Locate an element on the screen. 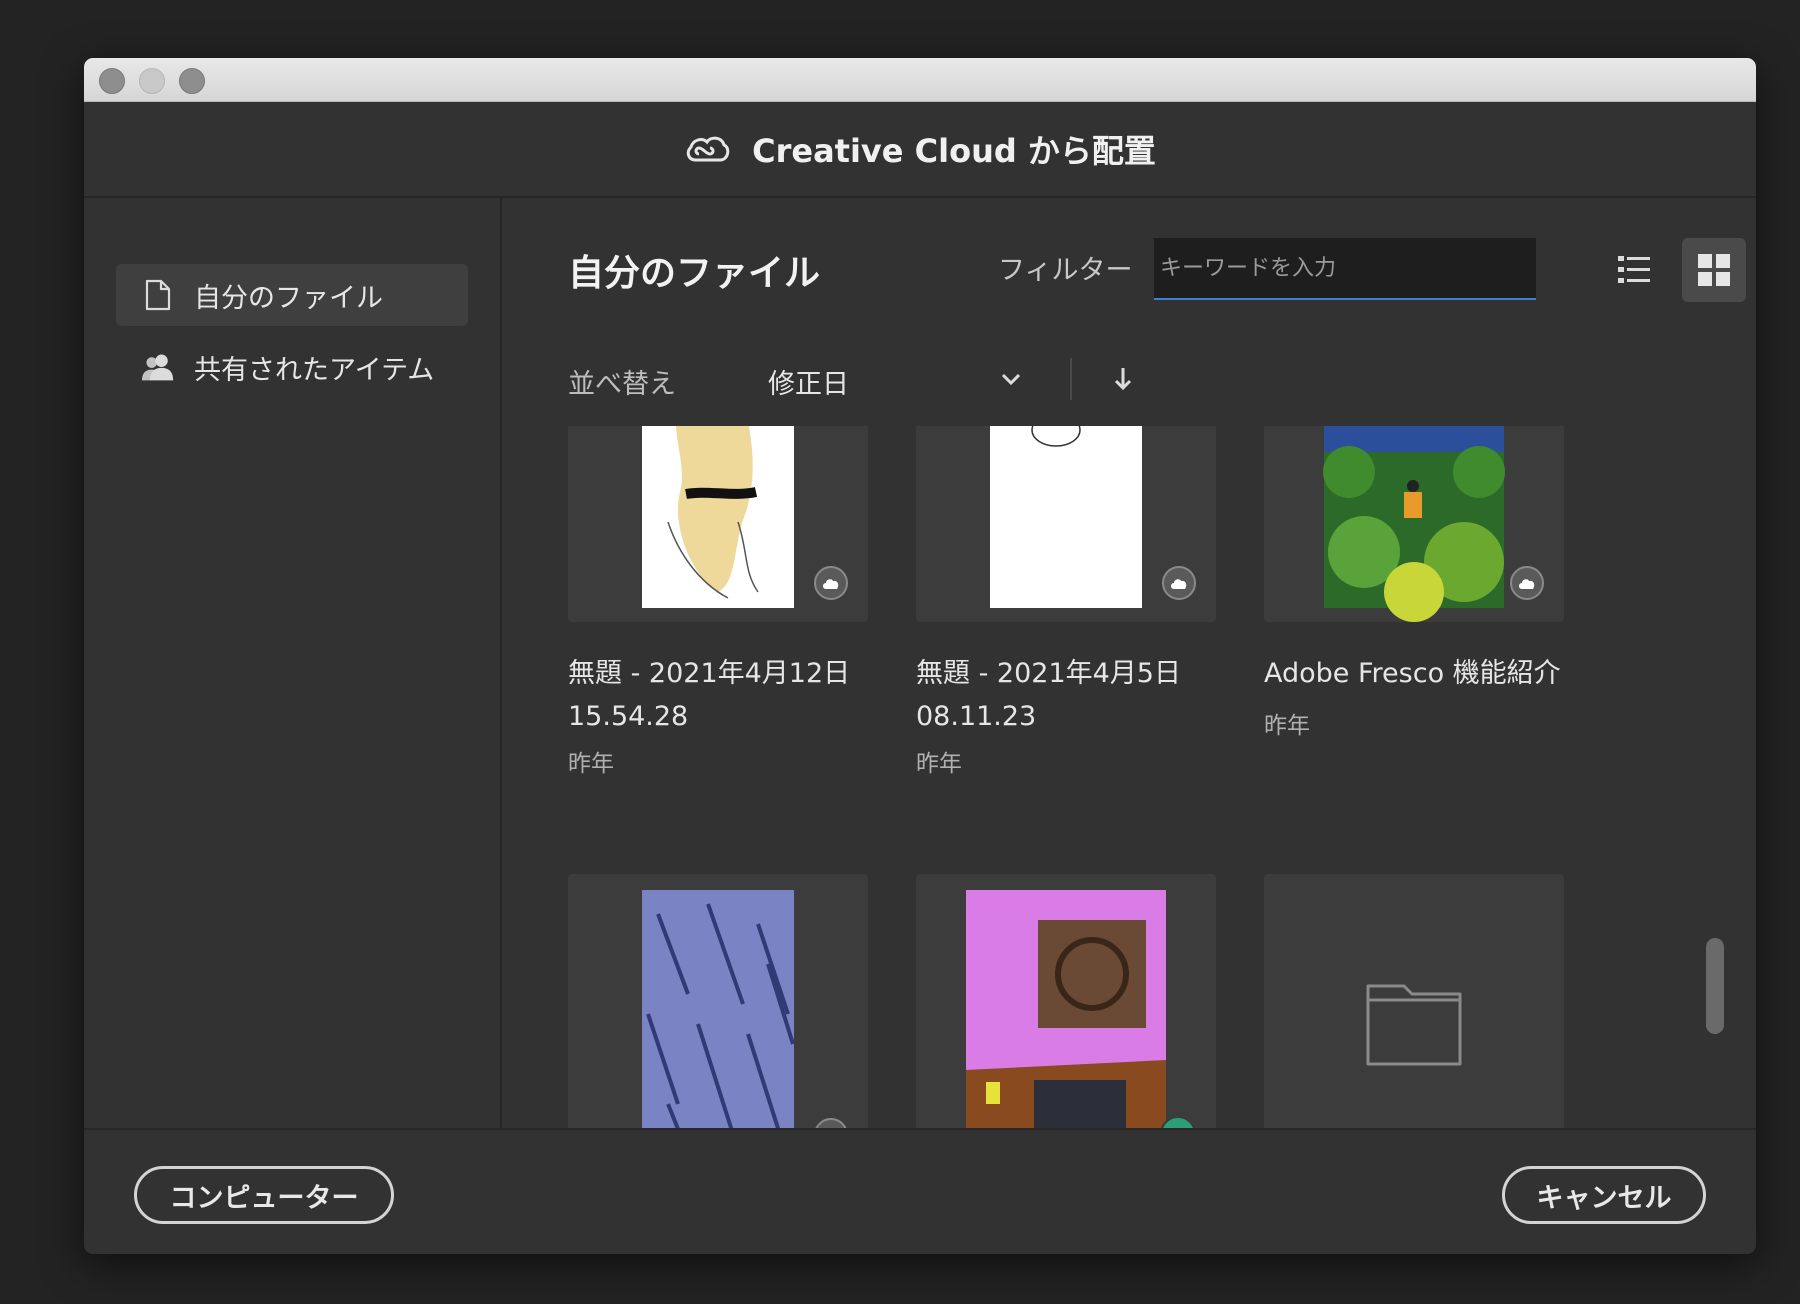 Image resolution: width=1800 pixels, height=1304 pixels. dialog-title: Creative Cloud から配置 is located at coordinates (954, 151).